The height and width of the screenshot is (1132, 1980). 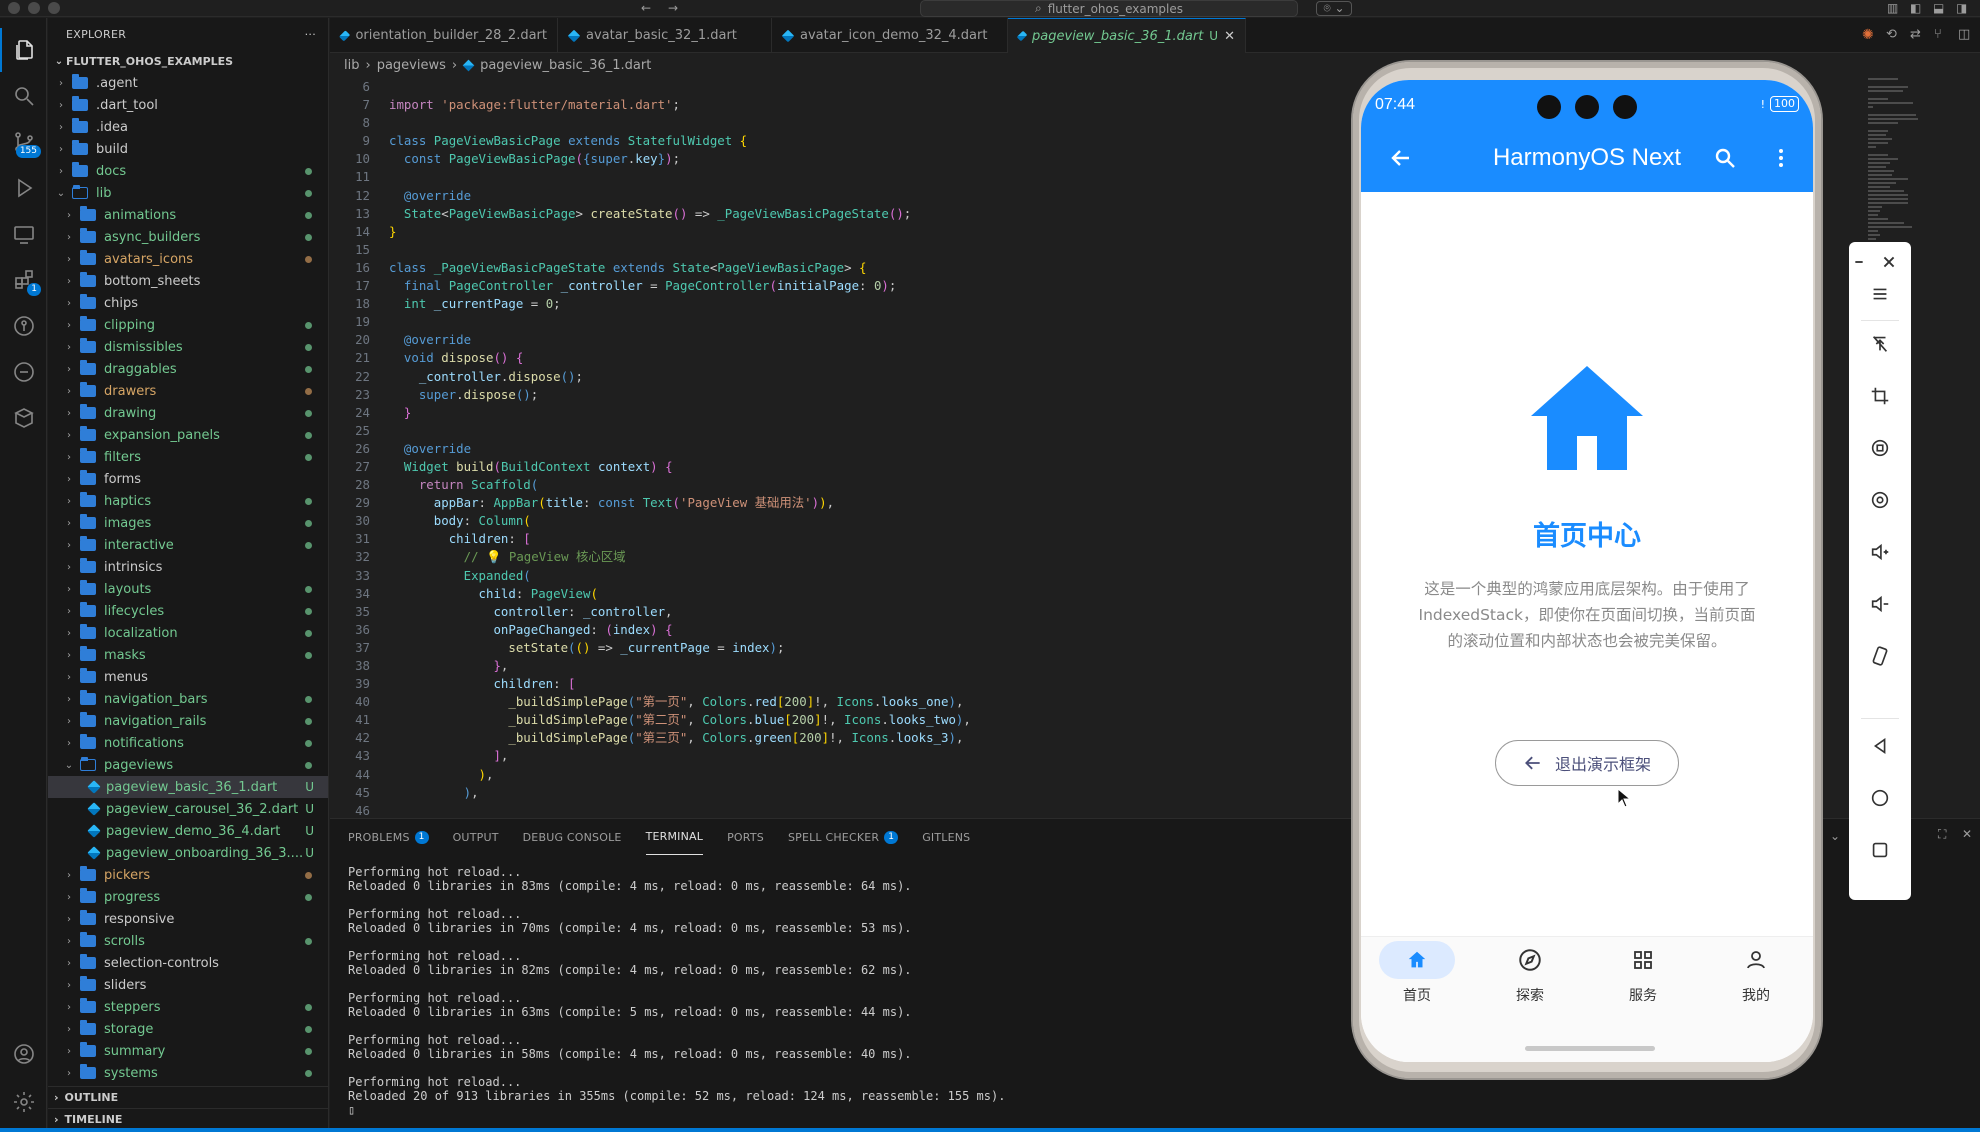 What do you see at coordinates (188, 237) in the screenshot?
I see `folder-item: › async_builders` at bounding box center [188, 237].